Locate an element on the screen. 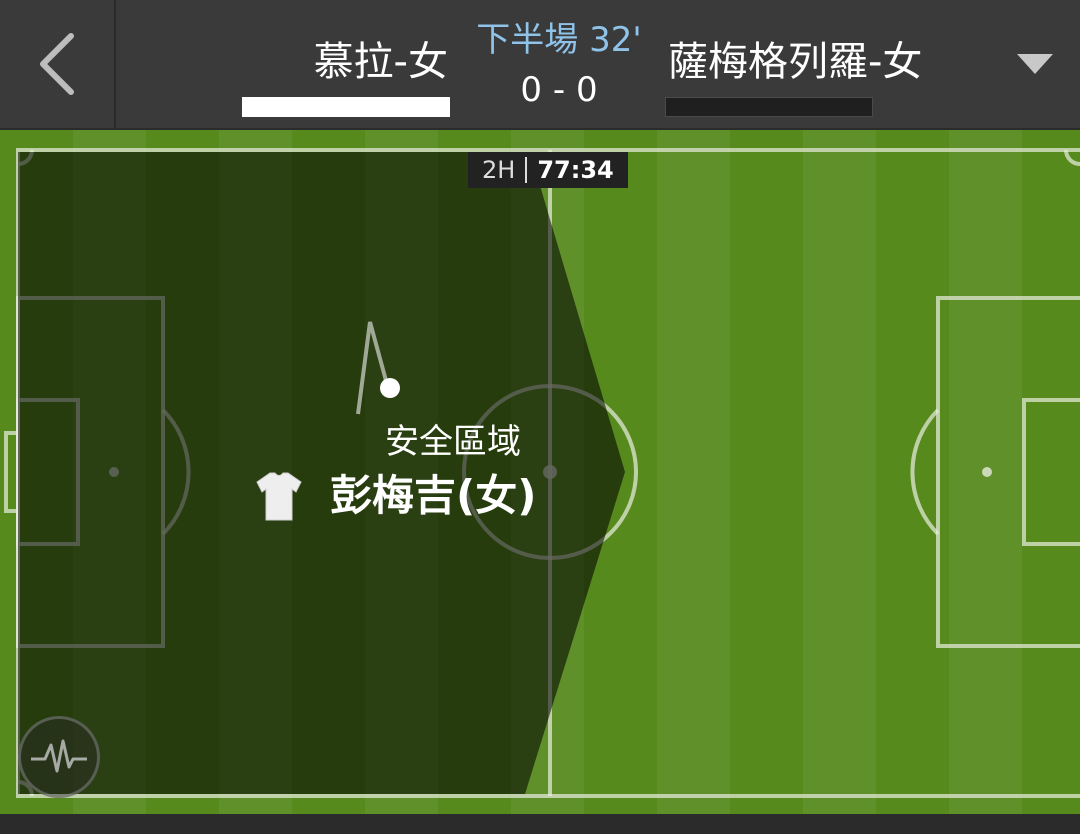 The height and width of the screenshot is (834, 1080). player-name: 彭梅吉(女) is located at coordinates (433, 495).